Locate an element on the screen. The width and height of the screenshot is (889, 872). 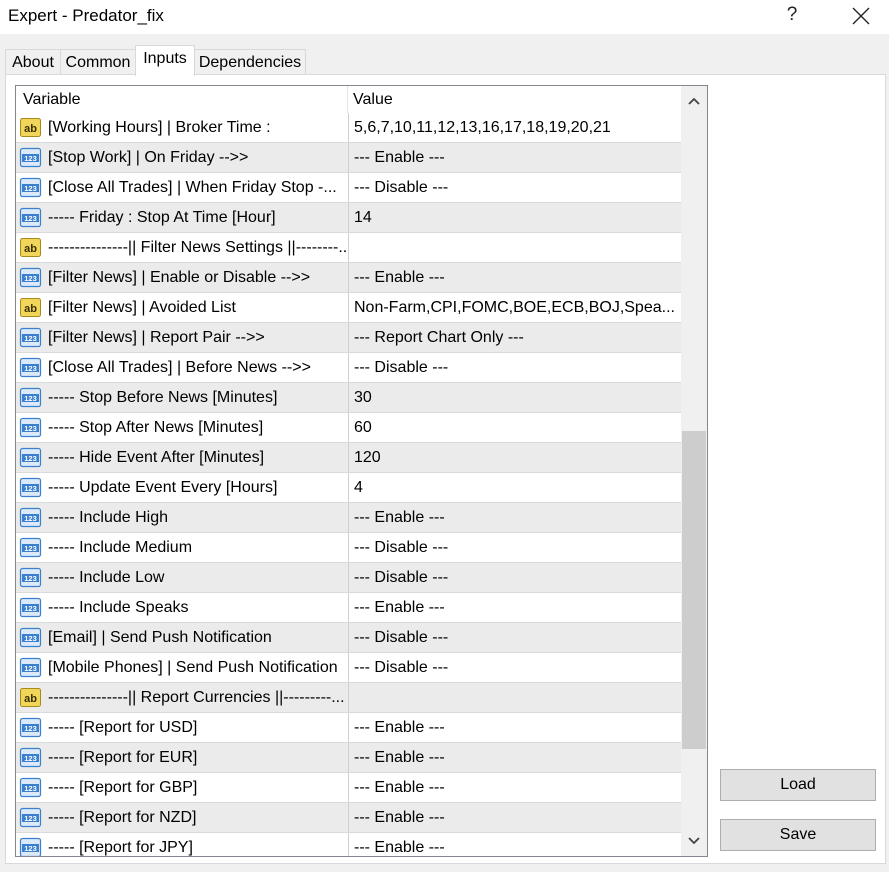
table-row: 123 ----- Include High --- Enable --- is located at coordinates (348, 518).